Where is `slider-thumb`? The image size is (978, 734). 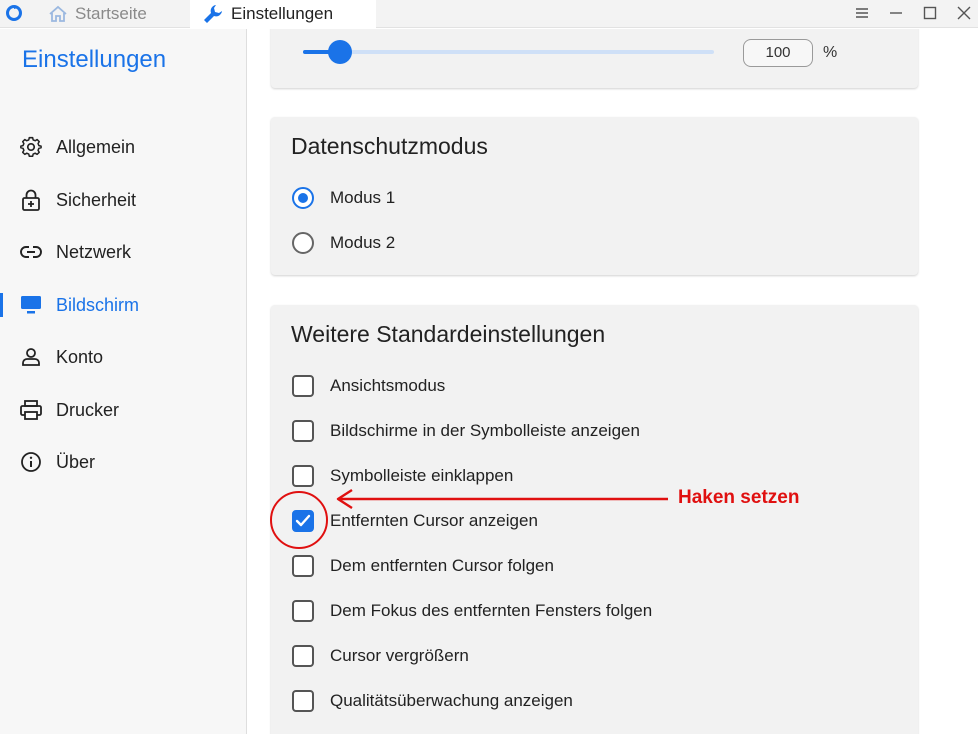
slider-thumb is located at coordinates (339, 52).